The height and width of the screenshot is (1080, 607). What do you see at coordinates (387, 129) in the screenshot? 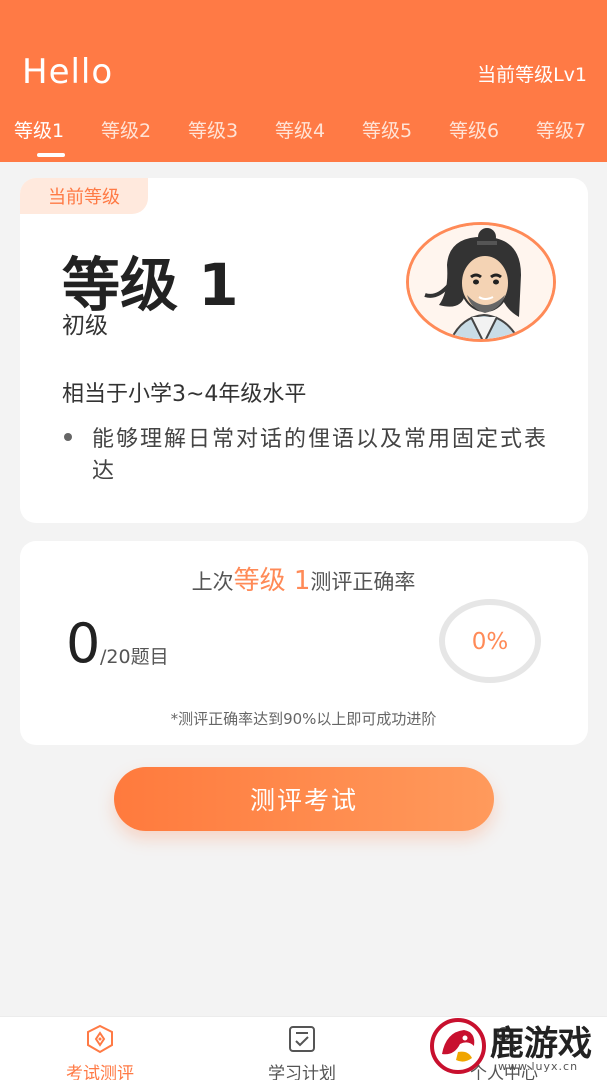
I see `tab-level-5: 等级5` at bounding box center [387, 129].